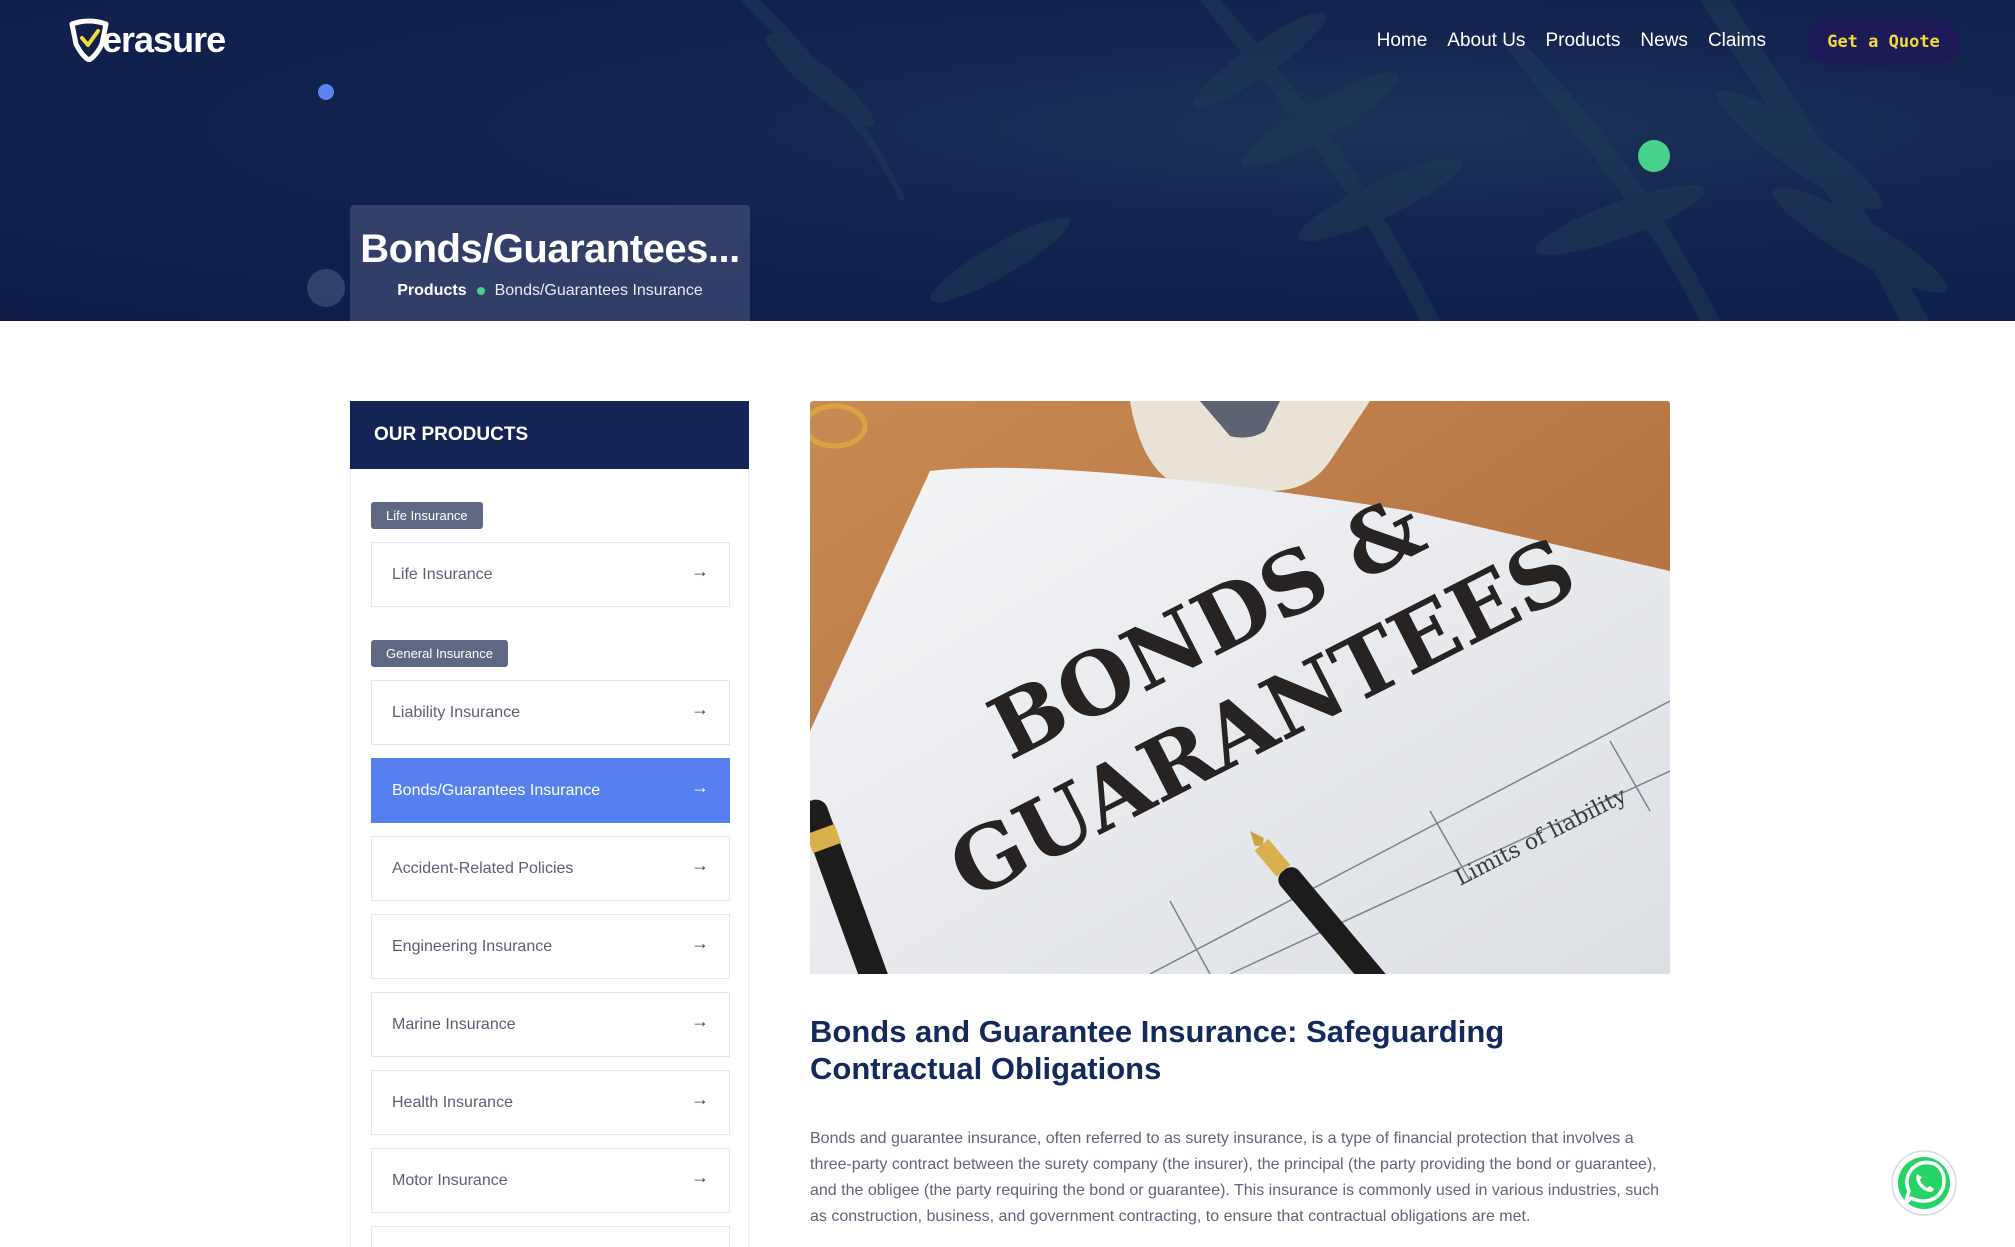 The height and width of the screenshot is (1247, 2015). Describe the element at coordinates (550, 1236) in the screenshot. I see `sidebar-item-partial` at that location.